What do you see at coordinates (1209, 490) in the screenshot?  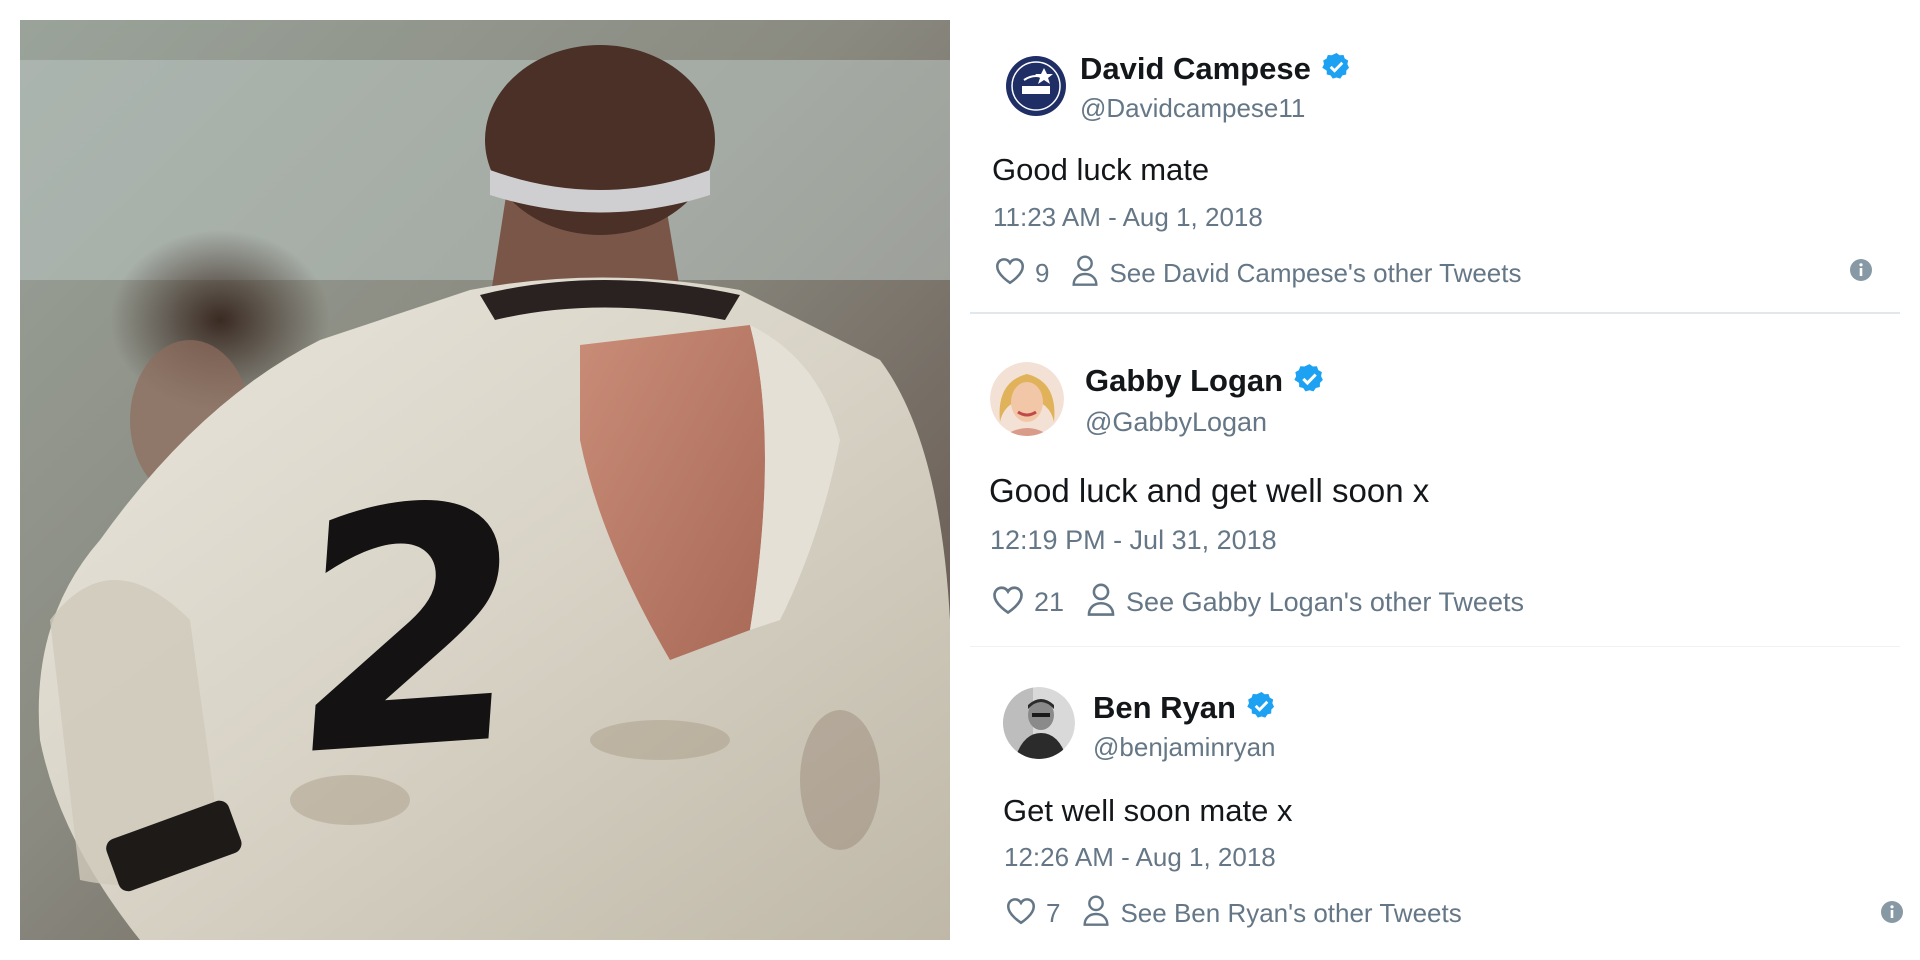 I see `tweet-text: Good luck and get well soon x` at bounding box center [1209, 490].